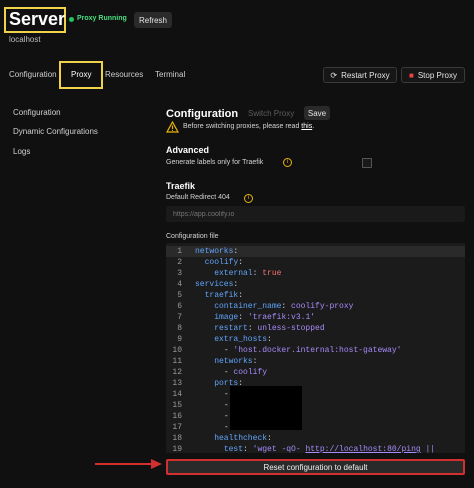 The image size is (474, 488). What do you see at coordinates (179, 284) in the screenshot?
I see `line-number: 4` at bounding box center [179, 284].